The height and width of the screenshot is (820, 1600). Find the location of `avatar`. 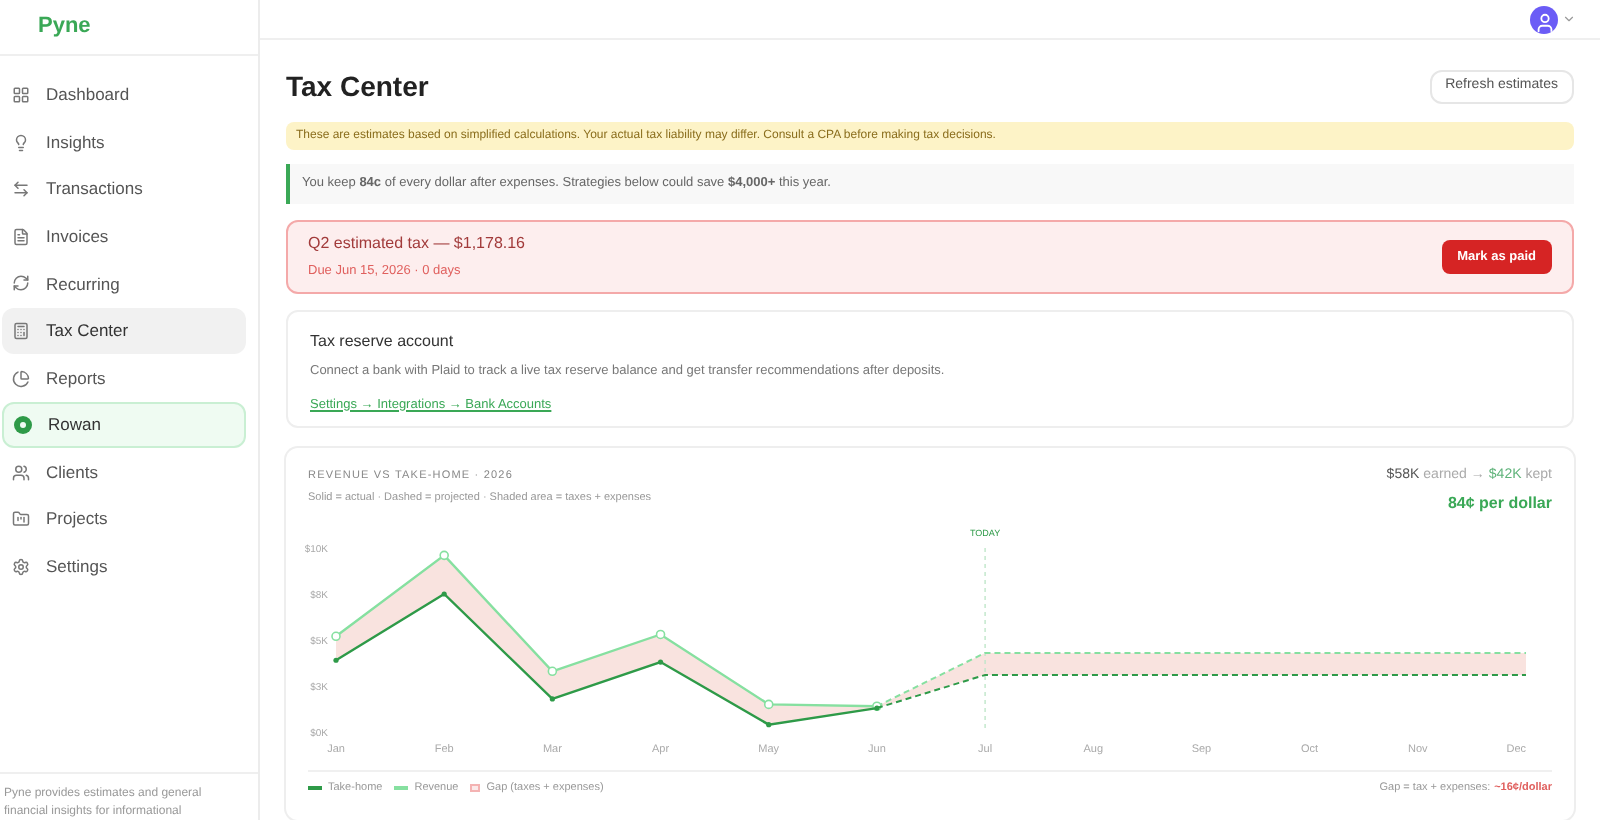

avatar is located at coordinates (1544, 19).